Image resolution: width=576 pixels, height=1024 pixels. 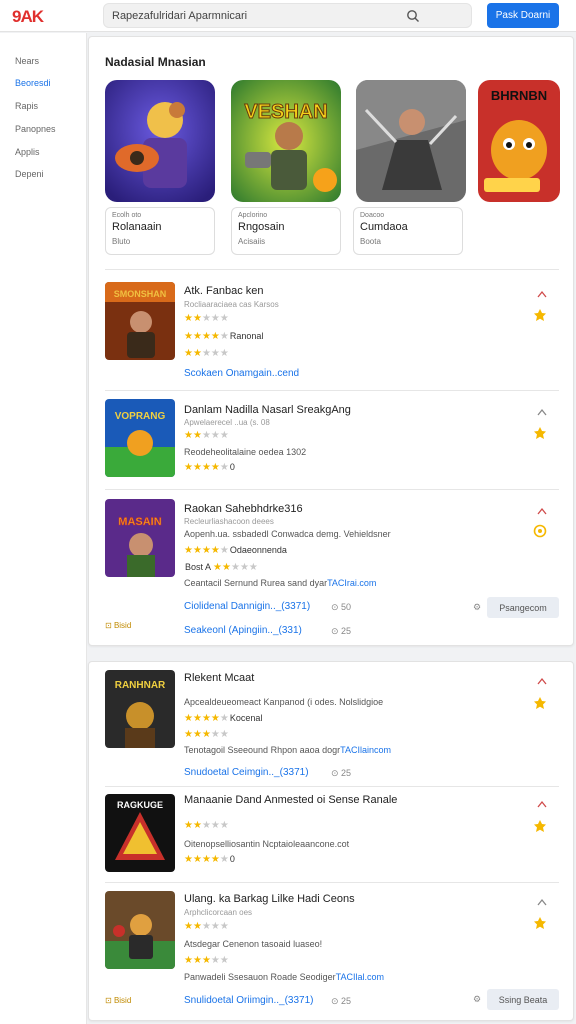 I want to click on list-item-title: Raokan Sahebhdrke316, so click(x=243, y=509).